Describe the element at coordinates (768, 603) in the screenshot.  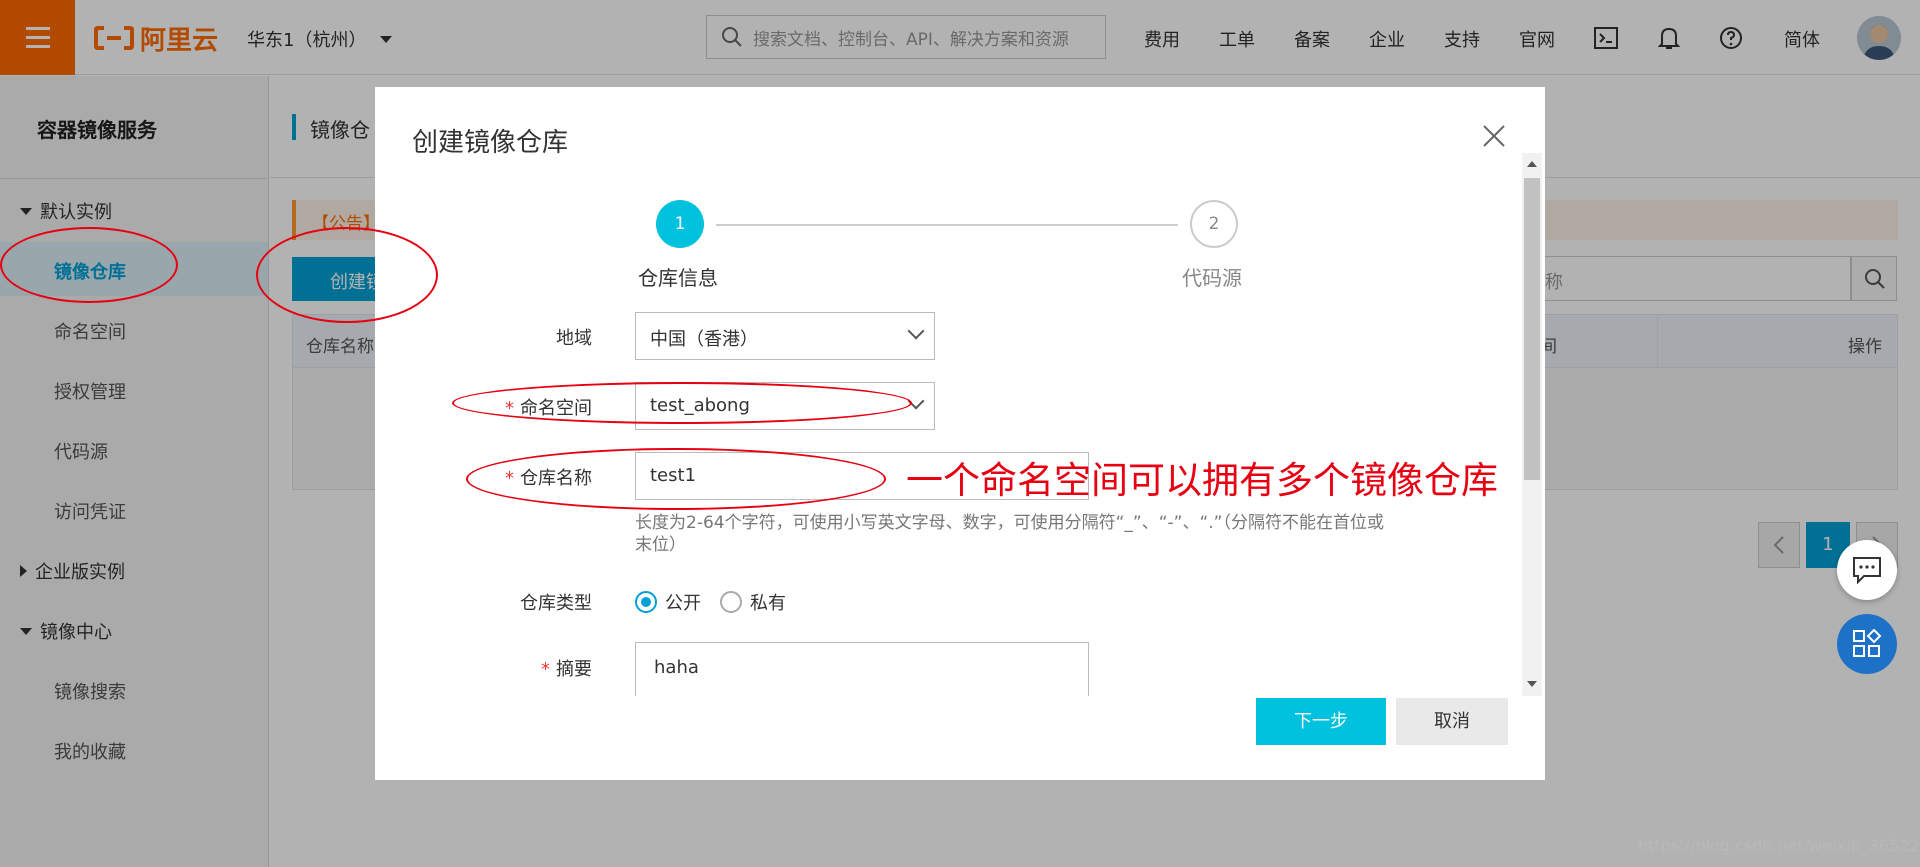
I see `repo-type-private-label: 私有` at that location.